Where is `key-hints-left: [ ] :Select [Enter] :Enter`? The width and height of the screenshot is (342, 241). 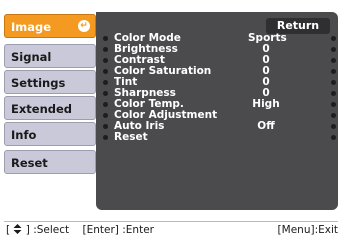
key-hints-left: [ ] :Select [Enter] :Enter is located at coordinates (80, 230).